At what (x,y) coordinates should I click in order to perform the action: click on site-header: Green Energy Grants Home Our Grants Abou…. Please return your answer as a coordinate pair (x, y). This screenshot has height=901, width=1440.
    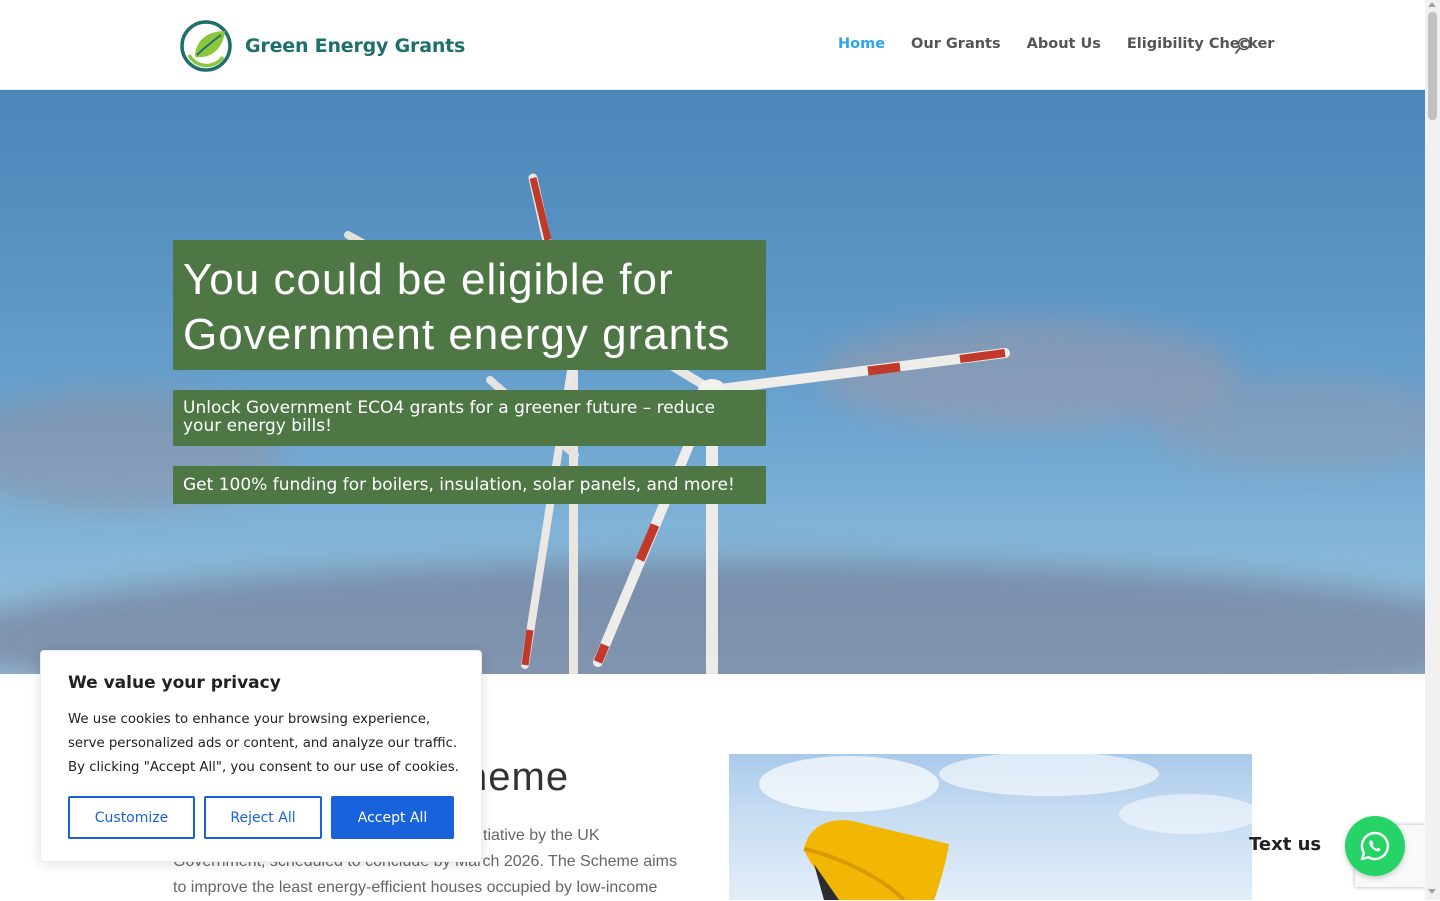
    Looking at the image, I should click on (712, 45).